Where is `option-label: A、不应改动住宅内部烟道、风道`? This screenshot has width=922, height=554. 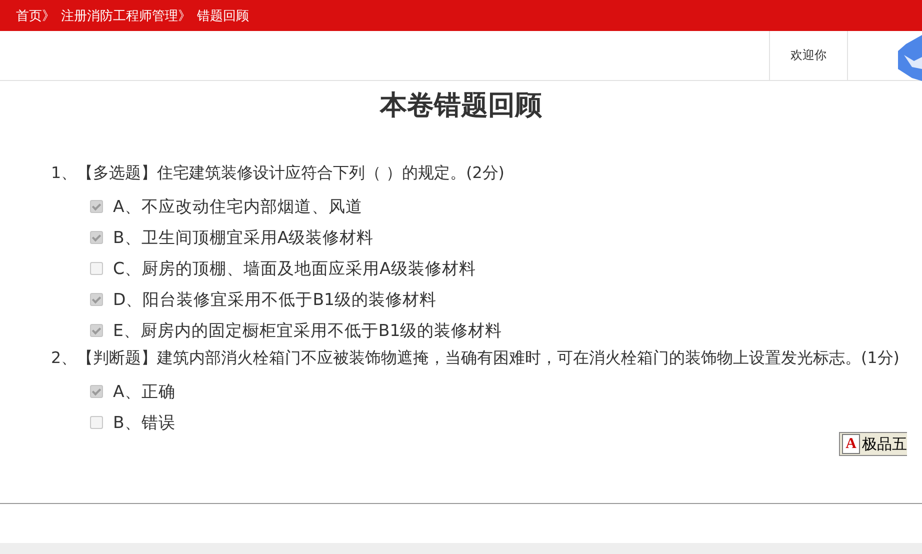 option-label: A、不应改动住宅内部烟道、风道 is located at coordinates (237, 207).